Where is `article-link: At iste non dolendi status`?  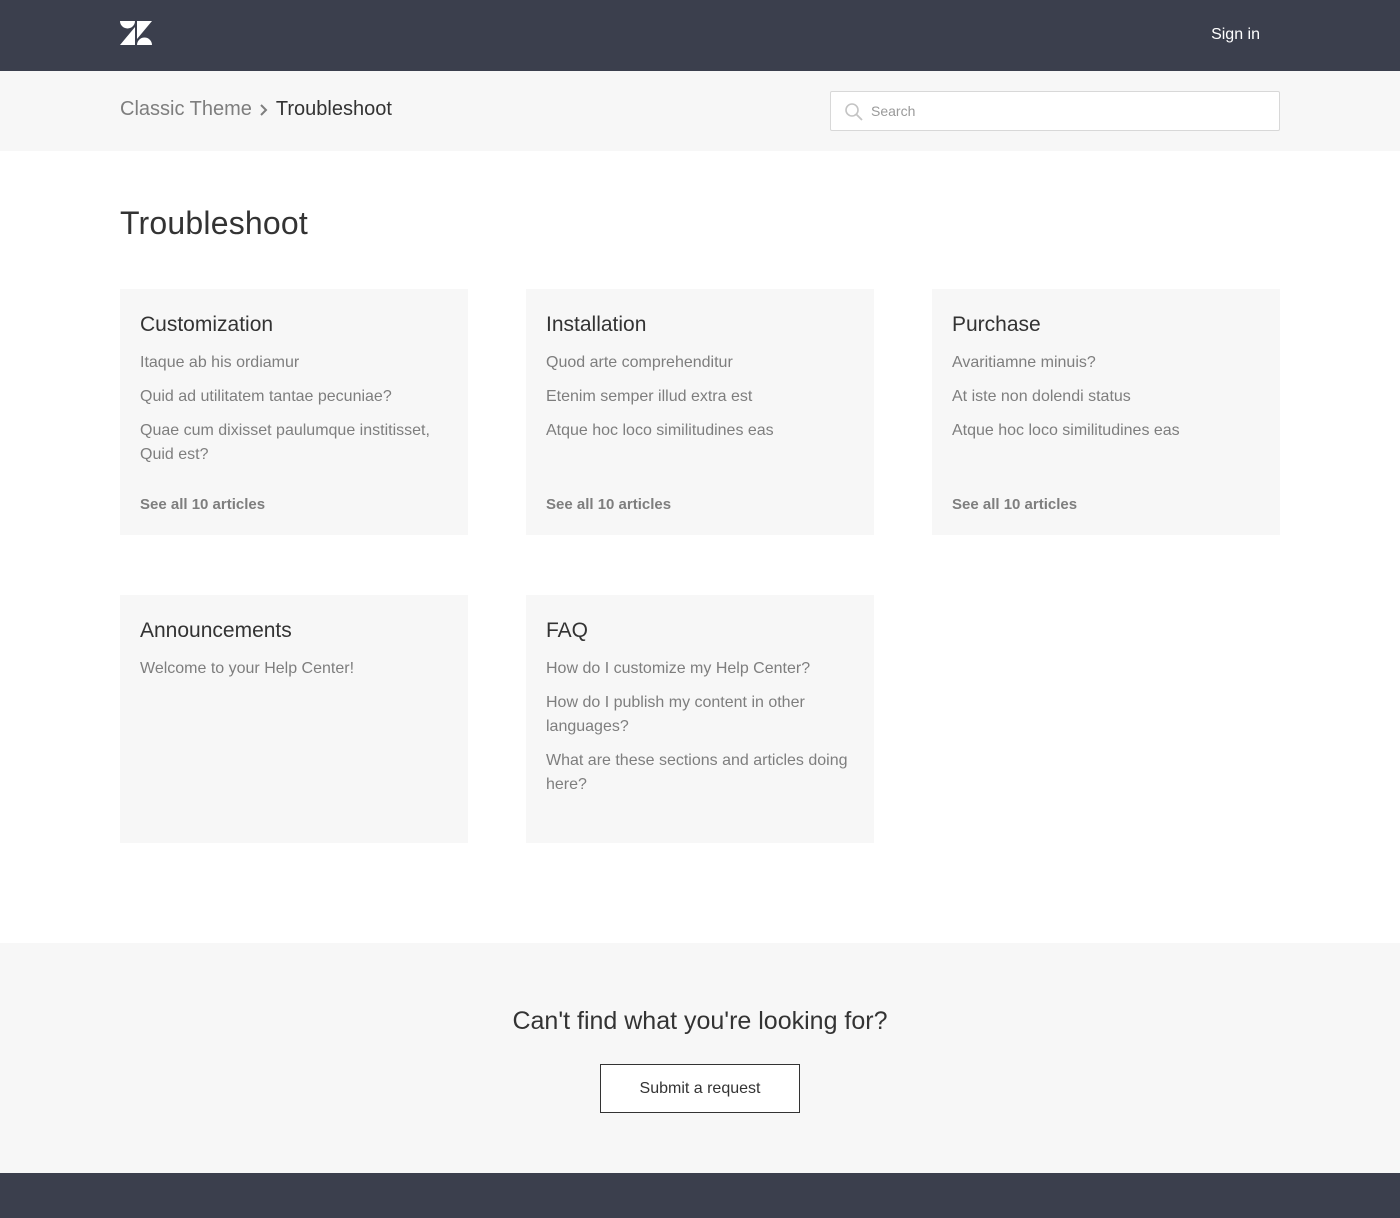 article-link: At iste non dolendi status is located at coordinates (1041, 396).